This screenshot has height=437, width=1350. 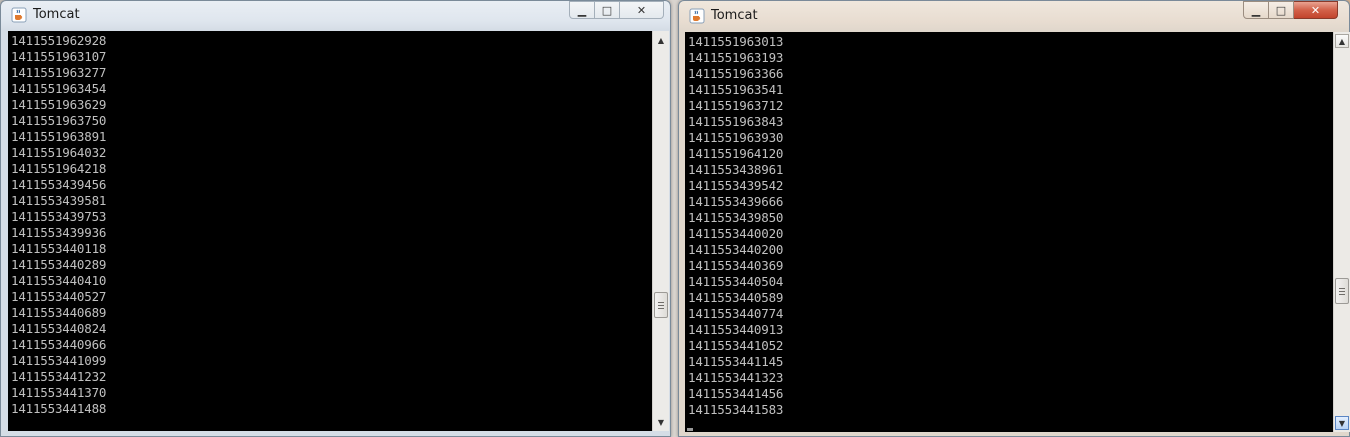 I want to click on console-line: 1411553440020, so click(x=736, y=233).